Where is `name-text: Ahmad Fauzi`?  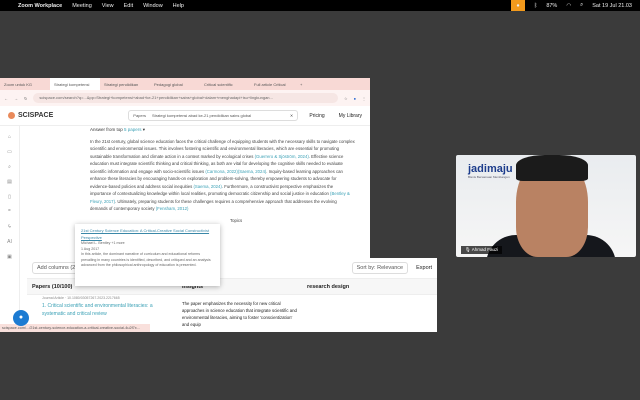
name-text: Ahmad Fauzi is located at coordinates (485, 249).